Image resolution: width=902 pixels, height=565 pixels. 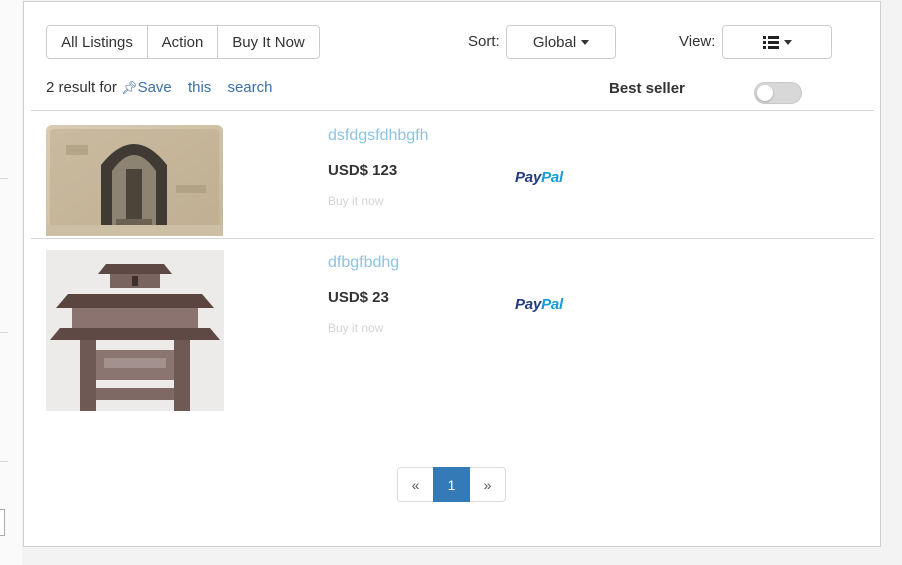 I want to click on save-search-link: 📌︎Save this search, so click(x=196, y=87).